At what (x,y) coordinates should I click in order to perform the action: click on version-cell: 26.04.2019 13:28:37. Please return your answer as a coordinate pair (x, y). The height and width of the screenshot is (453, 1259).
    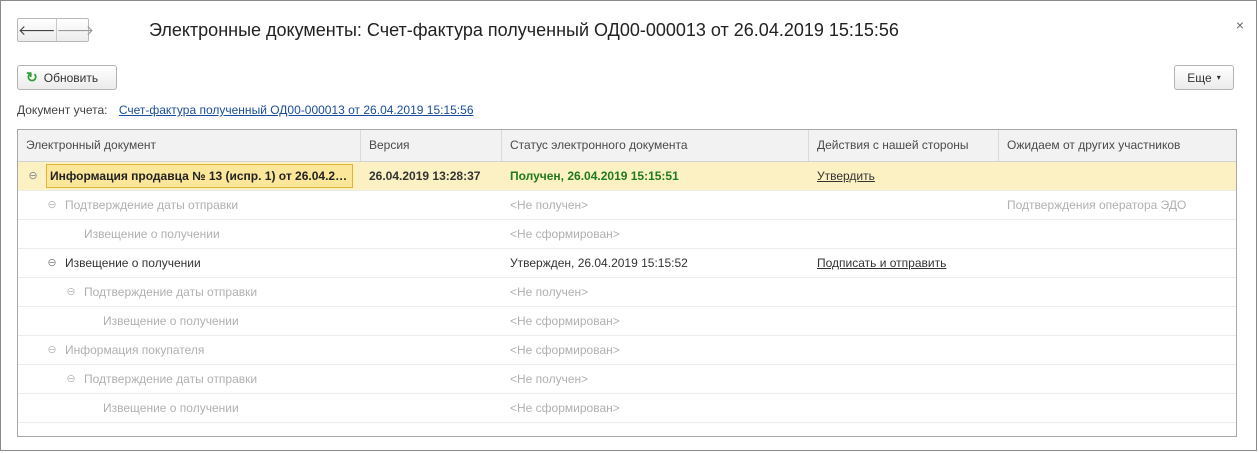
    Looking at the image, I should click on (425, 176).